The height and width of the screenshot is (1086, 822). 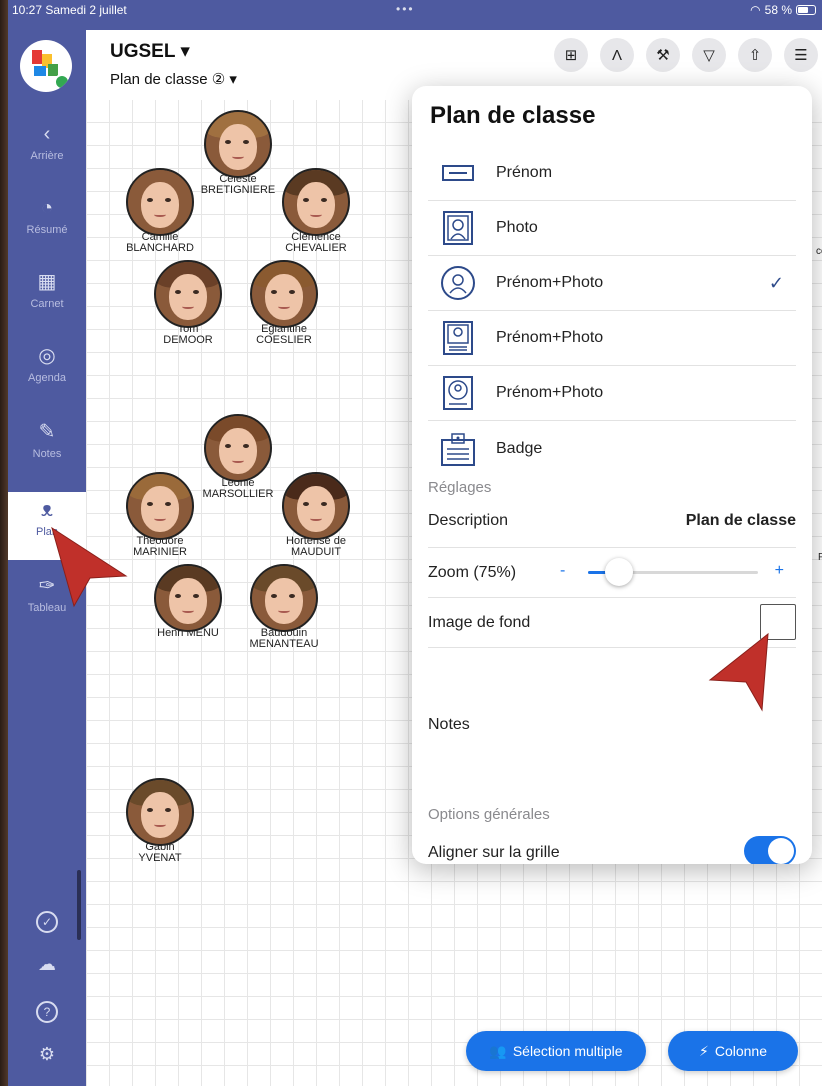 I want to click on student-last-name: COESLIER, so click(x=284, y=340).